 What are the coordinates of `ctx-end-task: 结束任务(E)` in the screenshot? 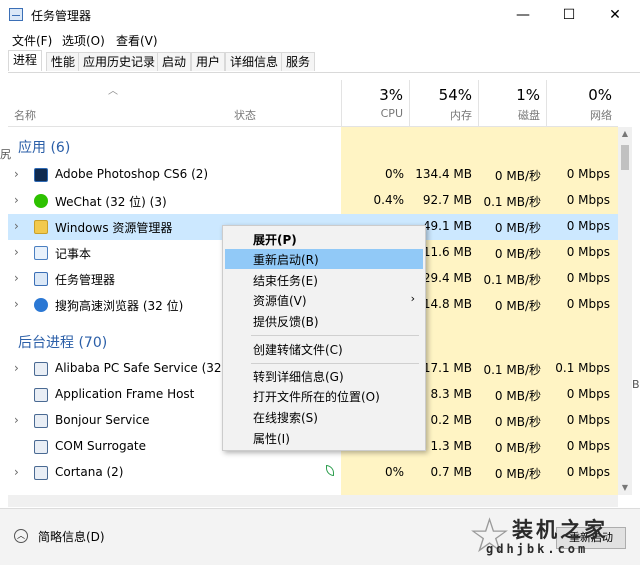 It's located at (324, 280).